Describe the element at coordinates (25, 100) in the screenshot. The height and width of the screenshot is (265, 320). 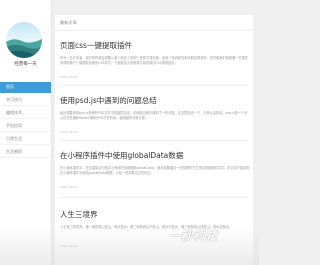
I see `nav-item-study-tips: 学习技巧` at that location.